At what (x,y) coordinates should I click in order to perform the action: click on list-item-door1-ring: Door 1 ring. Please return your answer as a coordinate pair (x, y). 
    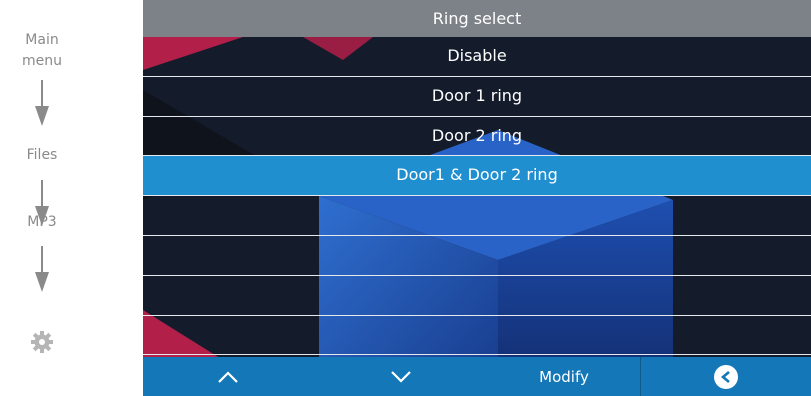
    Looking at the image, I should click on (477, 97).